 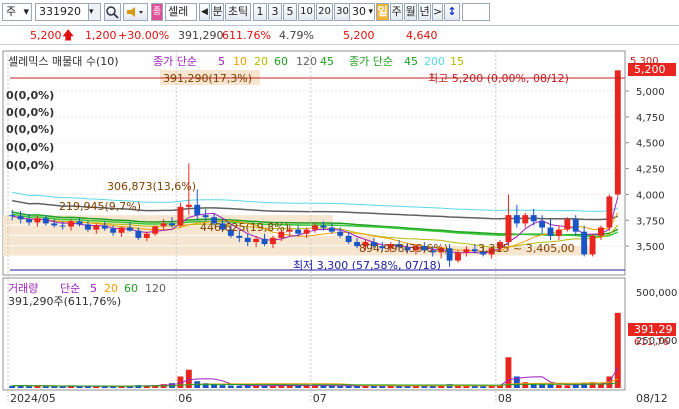 I want to click on interval-label: 3, so click(x=275, y=11).